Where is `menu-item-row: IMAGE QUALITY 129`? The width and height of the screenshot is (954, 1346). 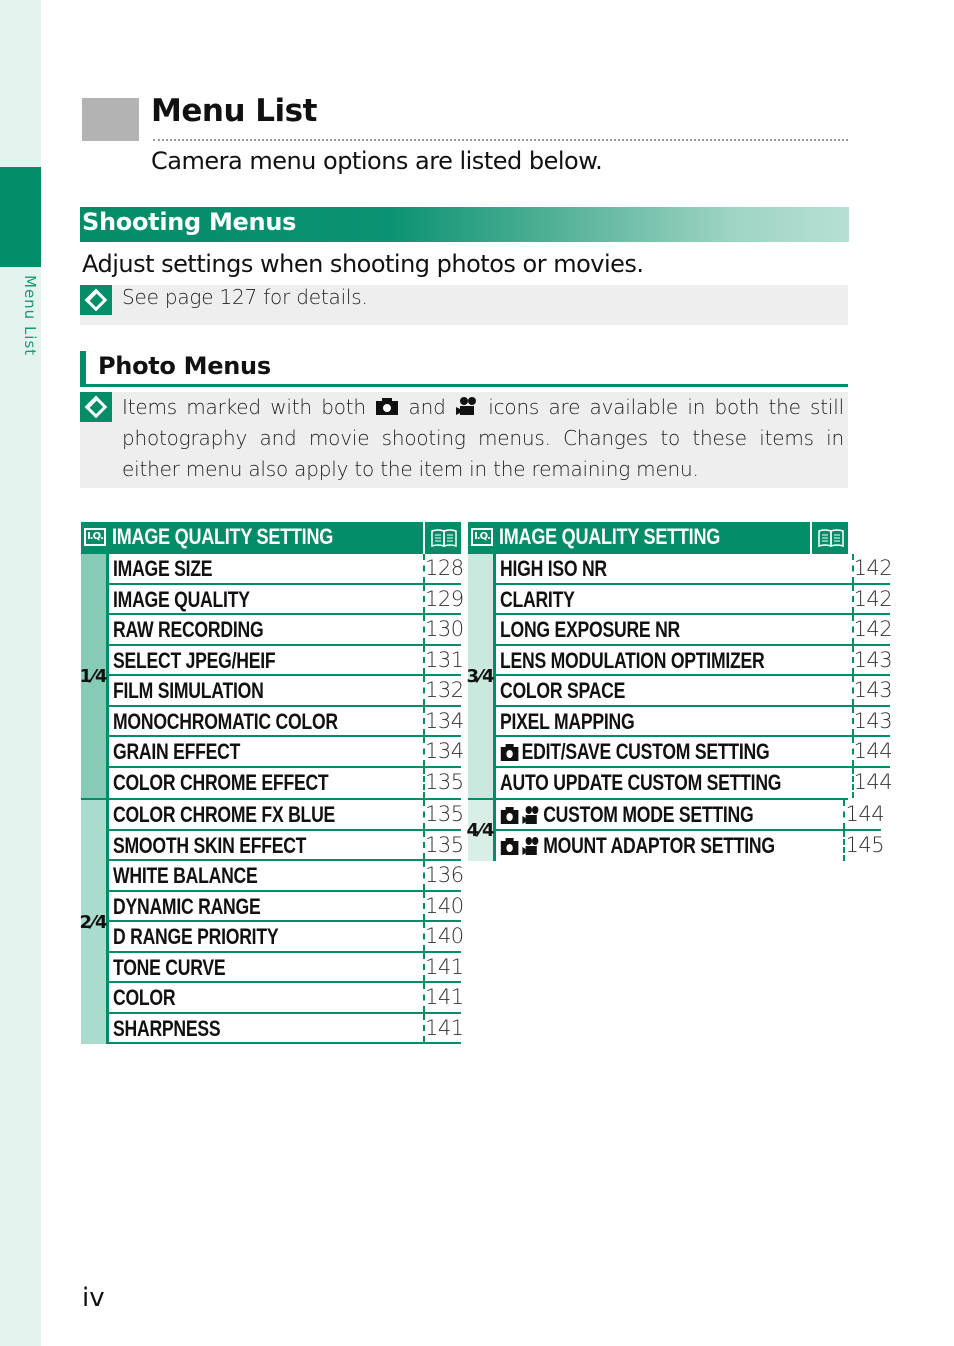 menu-item-row: IMAGE QUALITY 129 is located at coordinates (286, 599).